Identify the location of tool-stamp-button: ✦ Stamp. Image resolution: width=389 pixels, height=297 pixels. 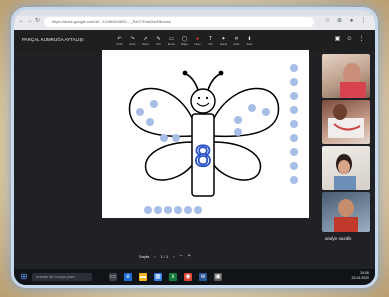
(223, 43).